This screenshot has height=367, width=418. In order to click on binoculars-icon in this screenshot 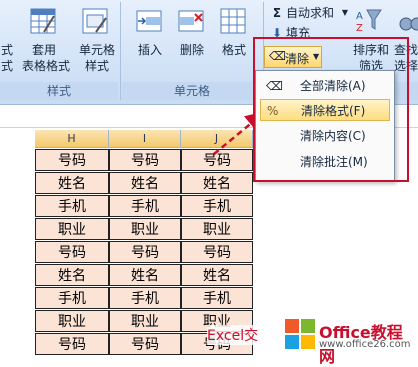, I will do `click(408, 21)`.